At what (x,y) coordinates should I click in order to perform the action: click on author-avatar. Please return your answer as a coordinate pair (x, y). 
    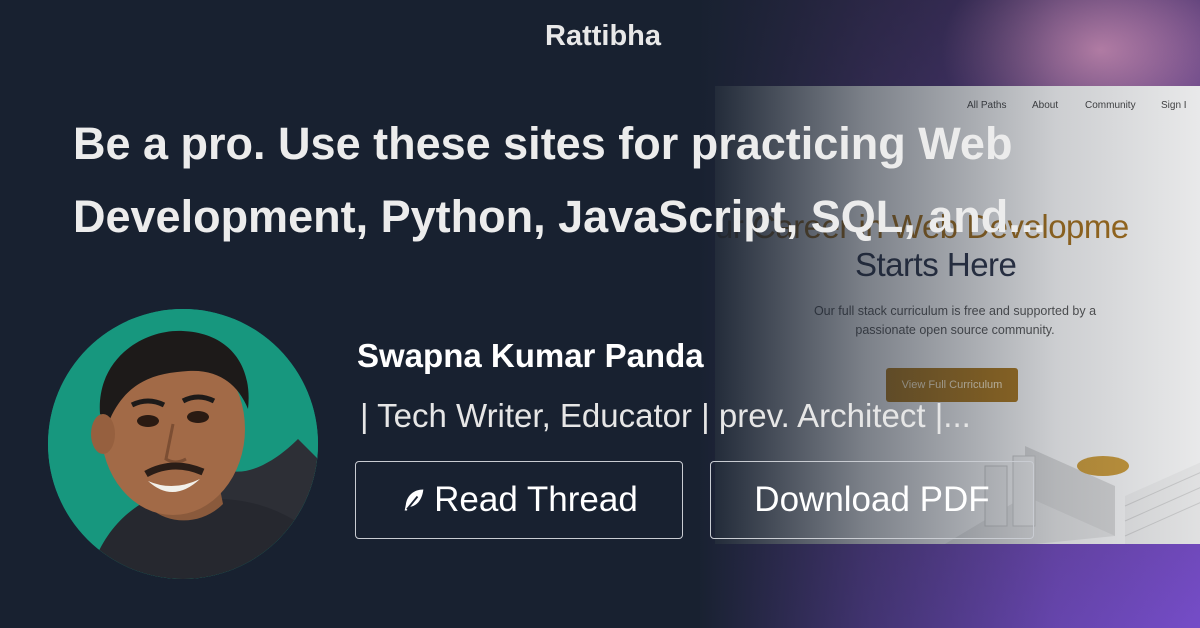
    Looking at the image, I should click on (183, 444).